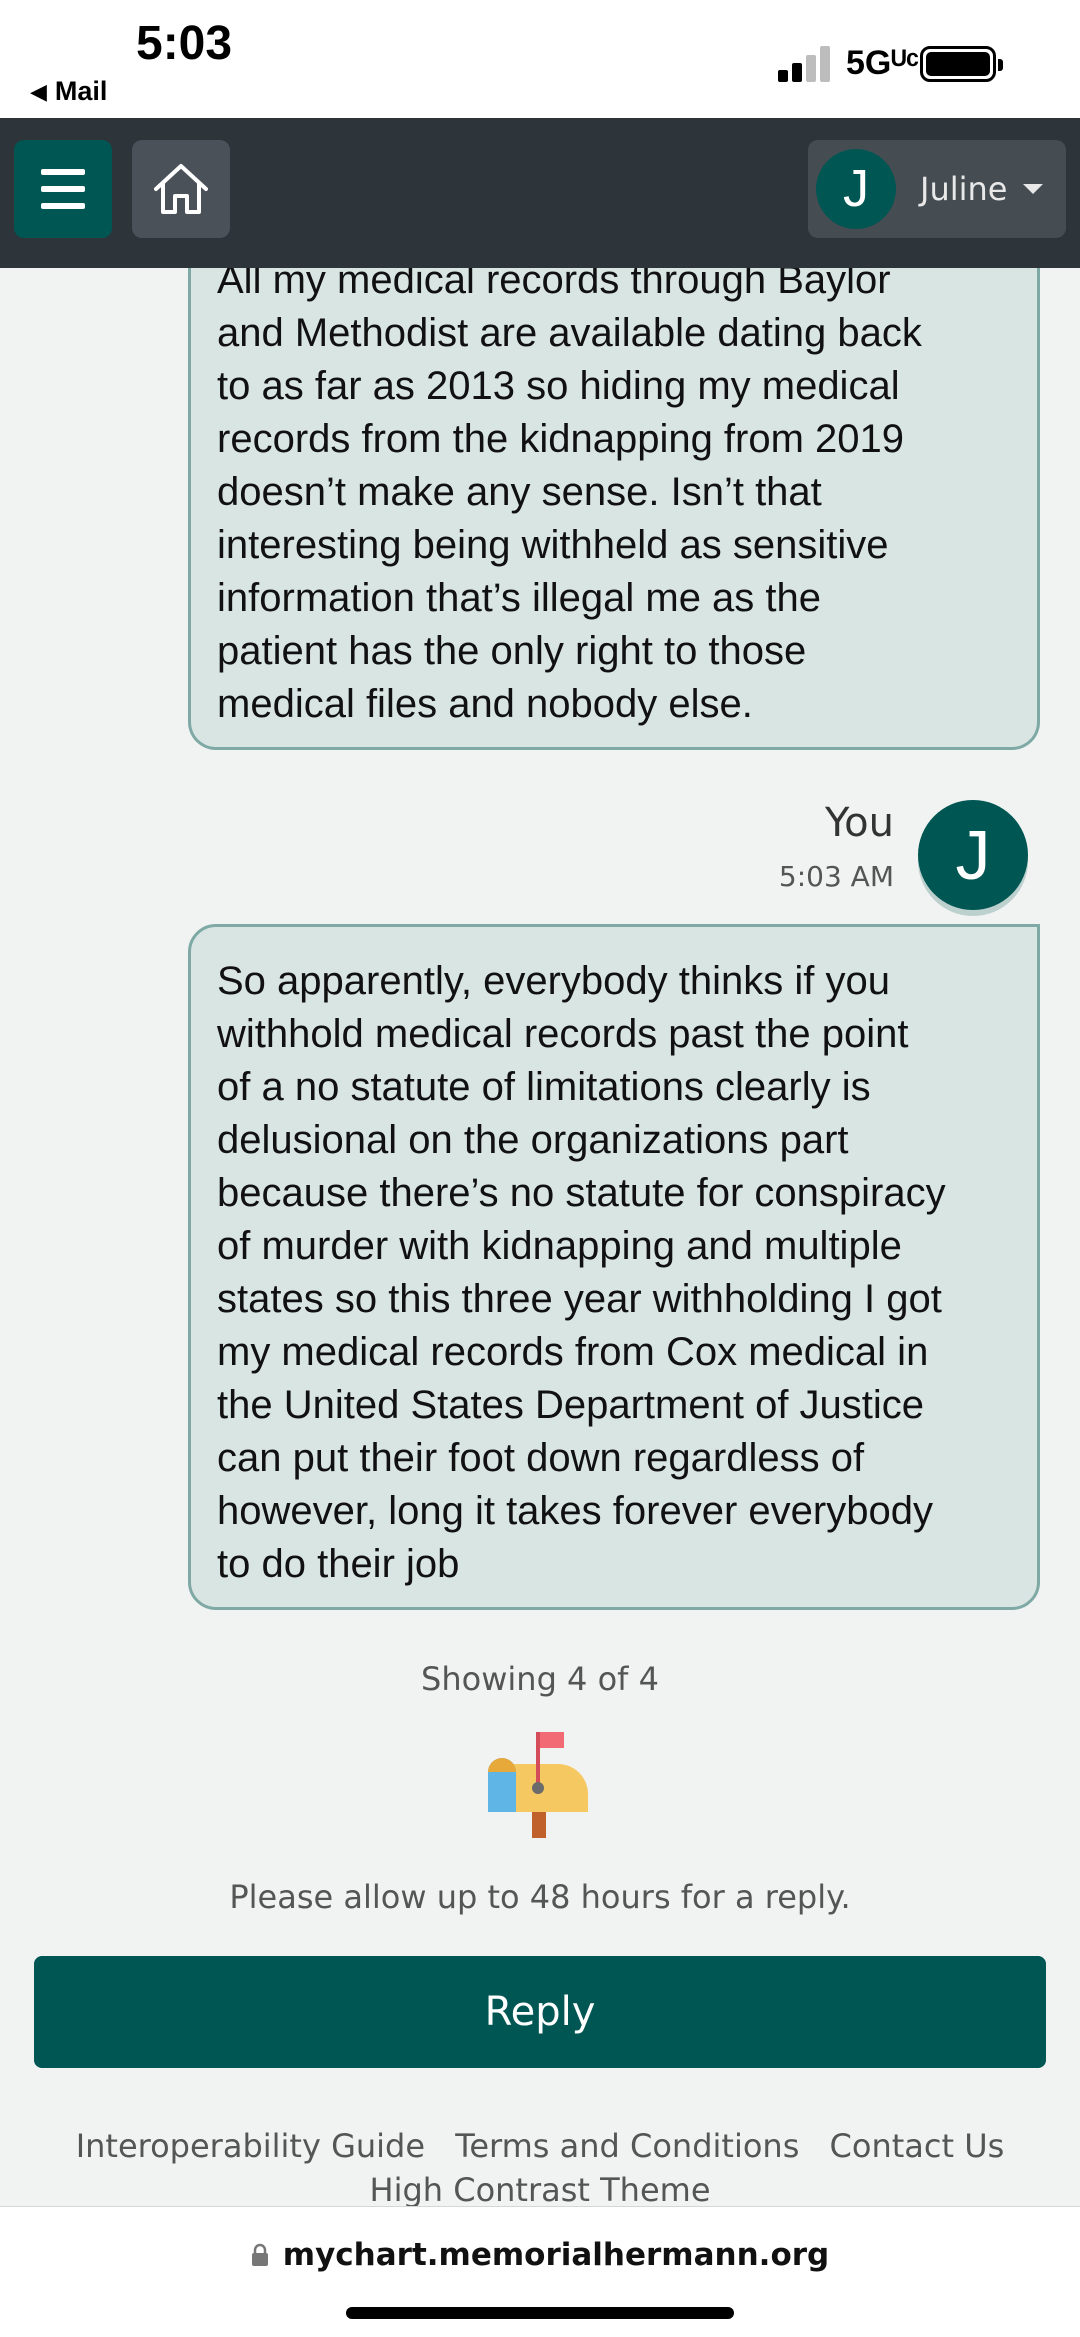 This screenshot has height=2337, width=1080. Describe the element at coordinates (1033, 189) in the screenshot. I see `chevron-down-icon` at that location.